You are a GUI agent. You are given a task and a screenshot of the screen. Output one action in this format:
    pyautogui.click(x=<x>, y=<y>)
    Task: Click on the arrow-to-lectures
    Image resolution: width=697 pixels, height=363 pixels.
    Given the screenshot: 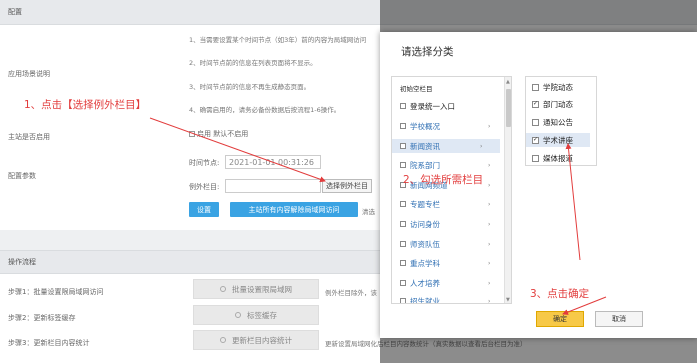 What is the action you would take?
    pyautogui.click(x=573, y=202)
    